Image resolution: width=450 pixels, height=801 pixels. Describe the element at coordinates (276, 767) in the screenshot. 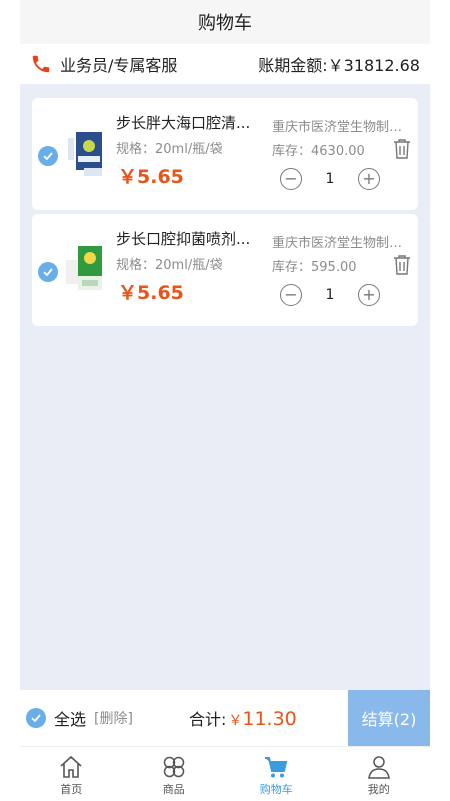

I see `cart-icon` at that location.